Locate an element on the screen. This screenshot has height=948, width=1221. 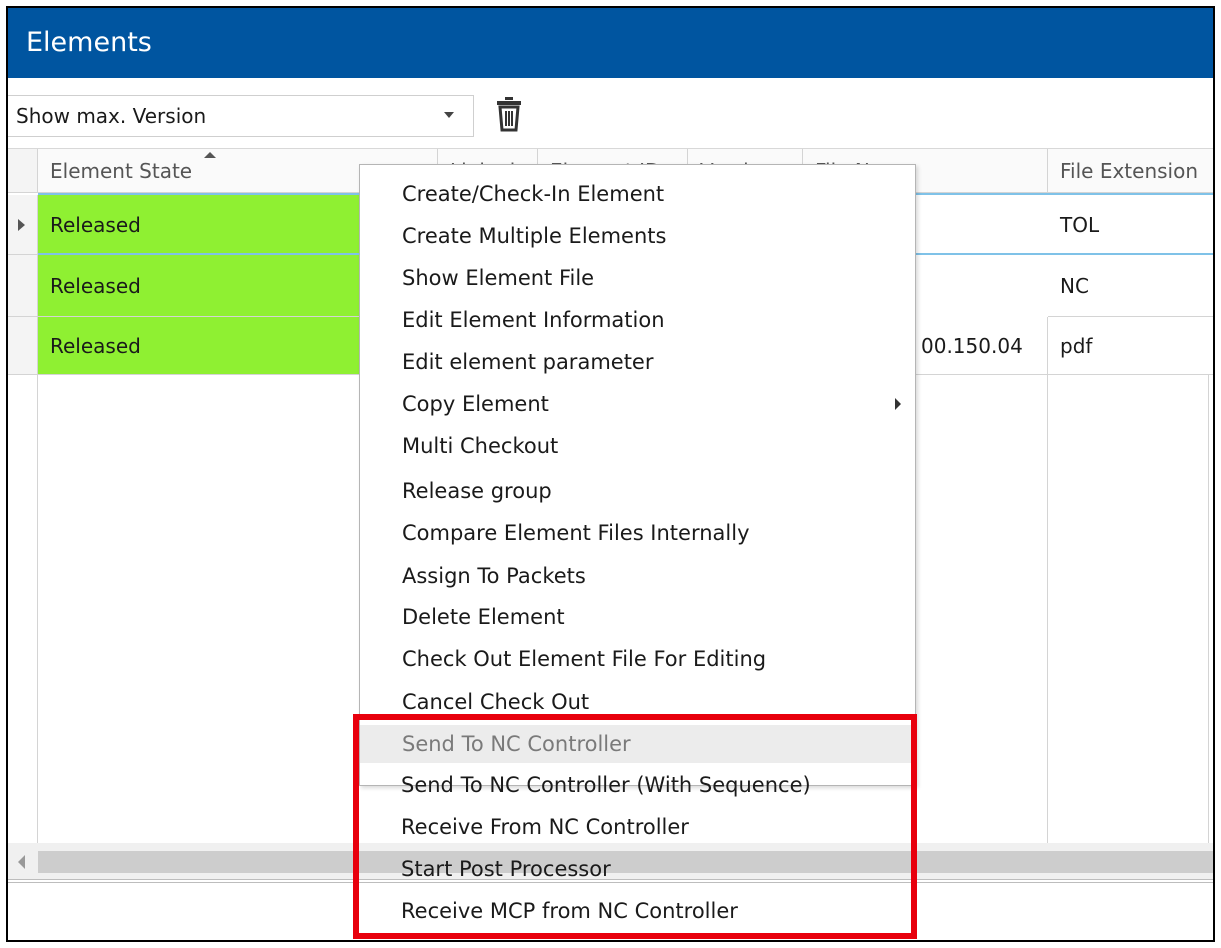
menu-item-copy-element: Copy Element is located at coordinates (637, 404).